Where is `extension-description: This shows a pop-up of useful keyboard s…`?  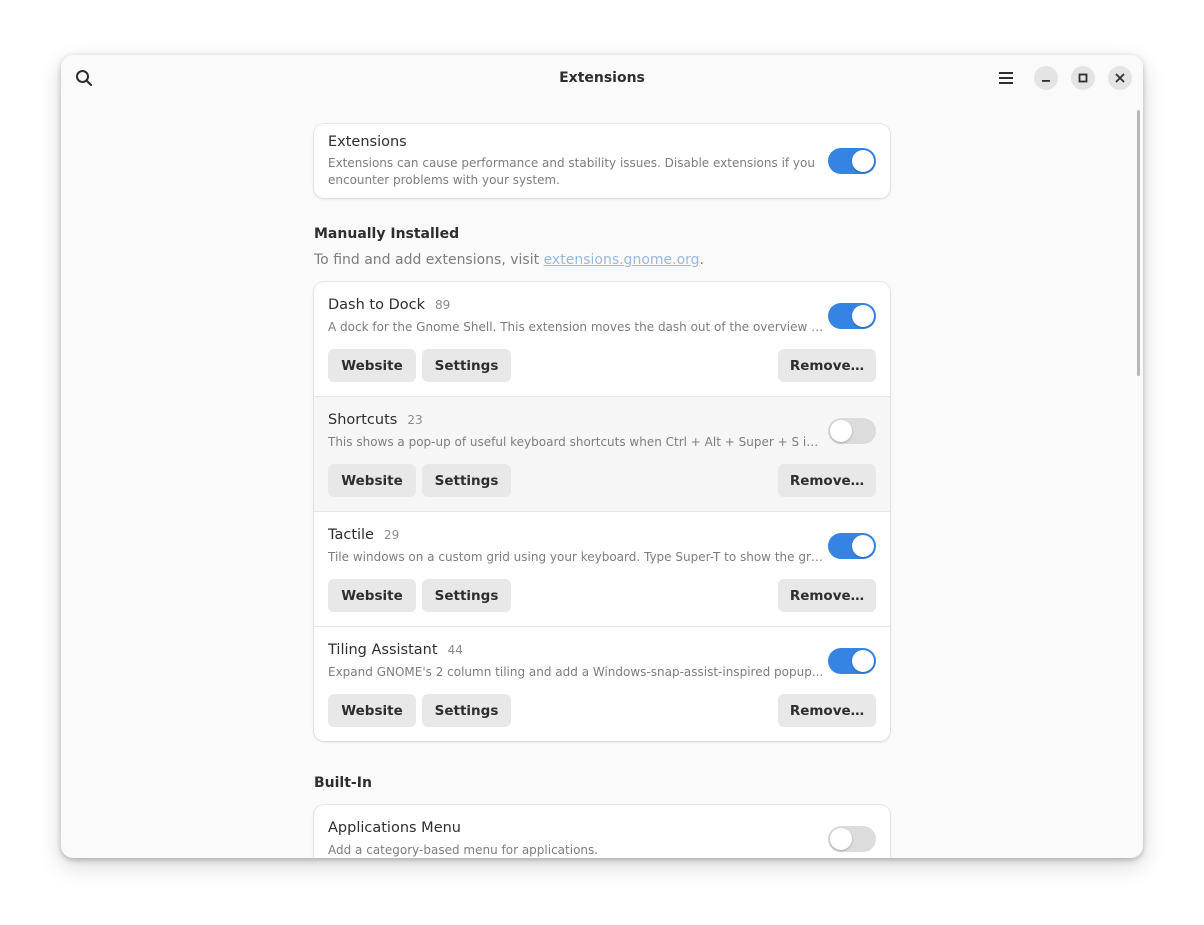 extension-description: This shows a pop-up of useful keyboard s… is located at coordinates (576, 442).